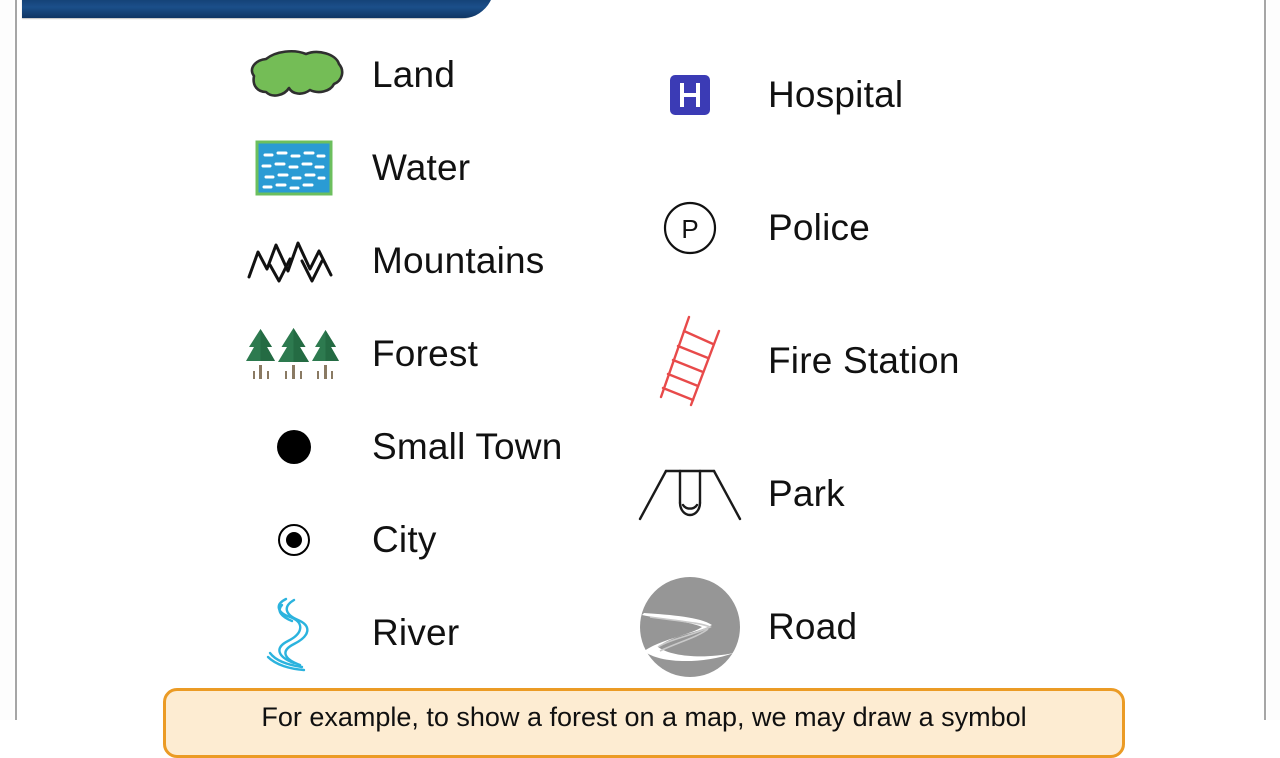  Describe the element at coordinates (876, 626) in the screenshot. I see `legend-item-road: Road` at that location.